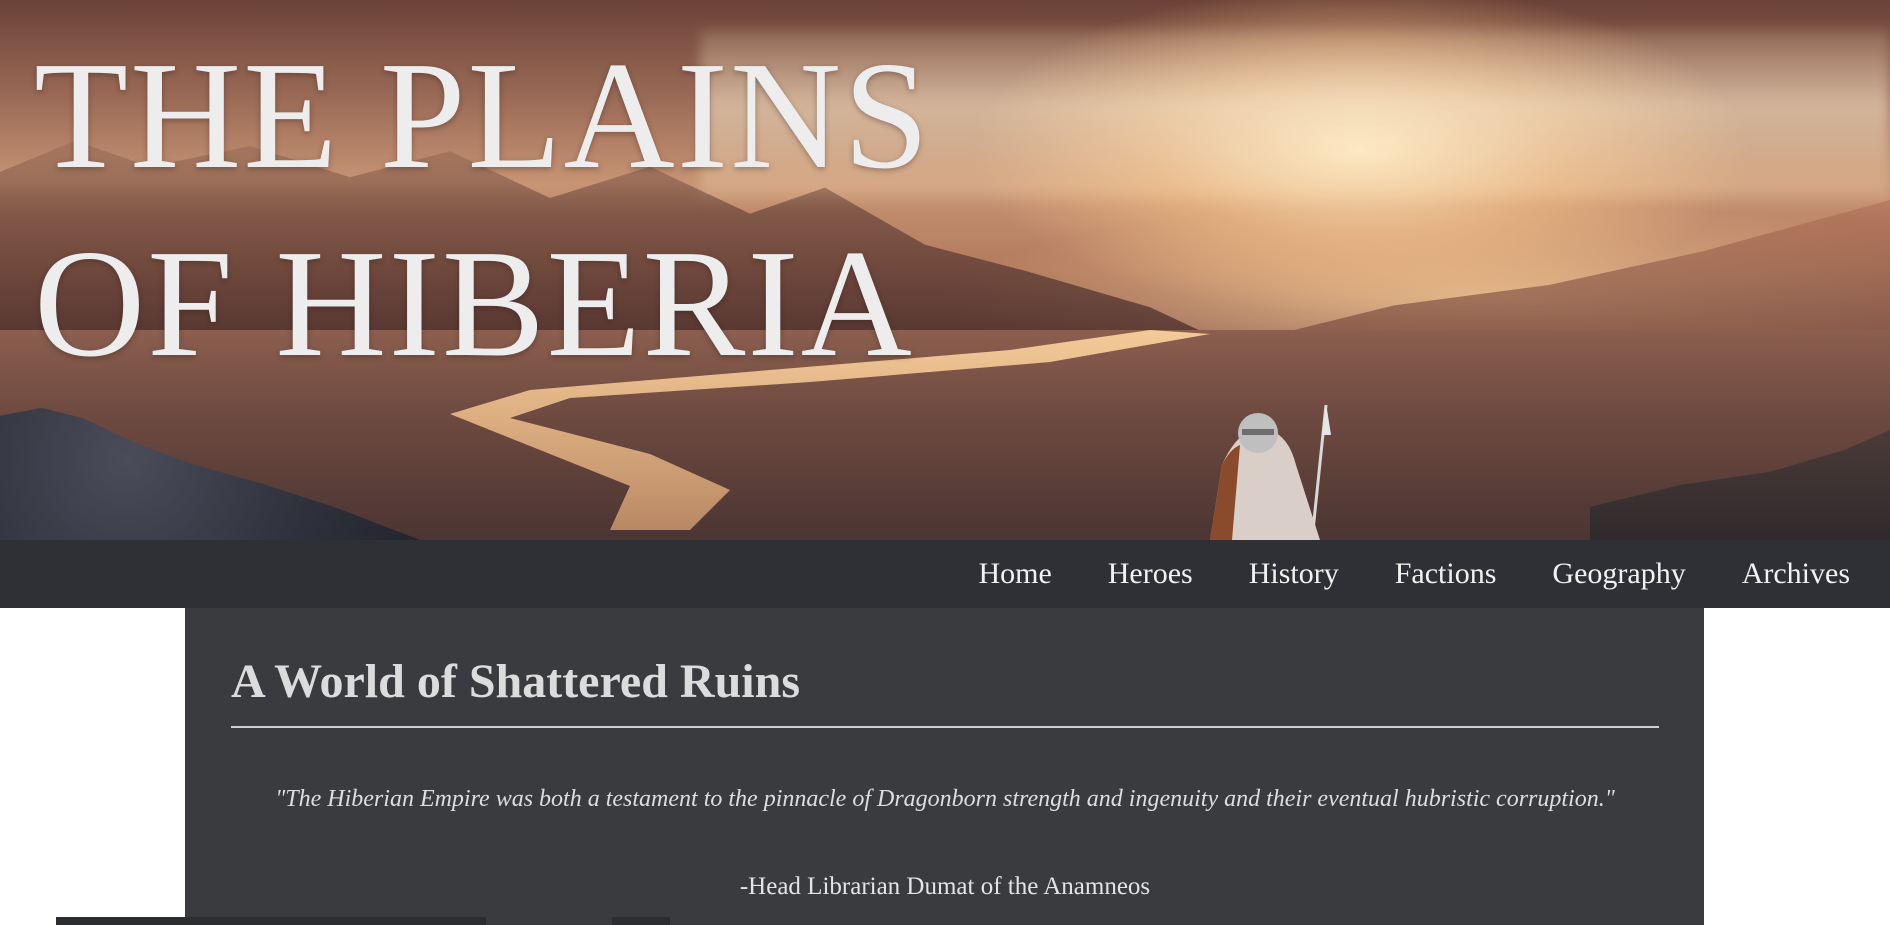  I want to click on nav-item-archives: Archives, so click(1796, 574).